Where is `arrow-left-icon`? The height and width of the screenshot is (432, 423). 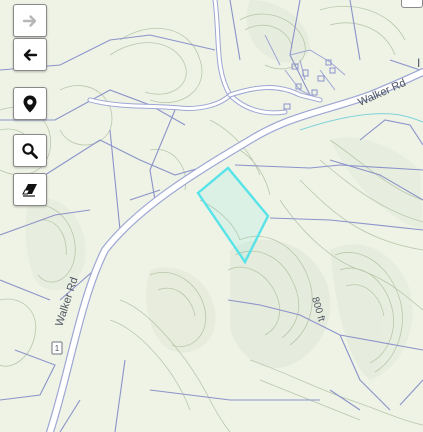 arrow-left-icon is located at coordinates (30, 54).